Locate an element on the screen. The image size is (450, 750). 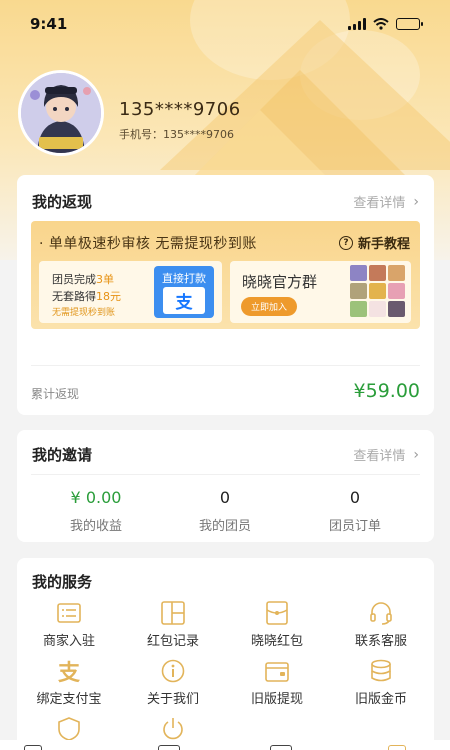
service-bind-alipay: 支 绑定支付宝 is located at coordinates (69, 682).